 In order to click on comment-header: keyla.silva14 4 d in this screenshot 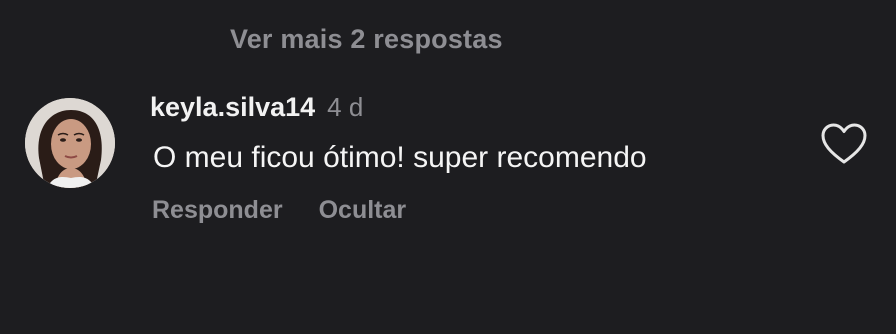, I will do `click(256, 107)`.